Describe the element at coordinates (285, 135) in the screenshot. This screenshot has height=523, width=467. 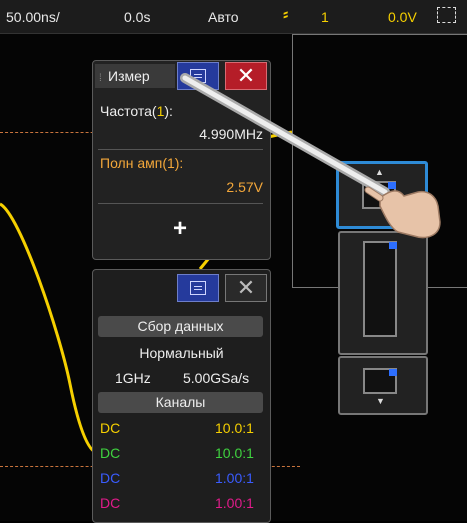
I see `drag-arrow-highlight` at that location.